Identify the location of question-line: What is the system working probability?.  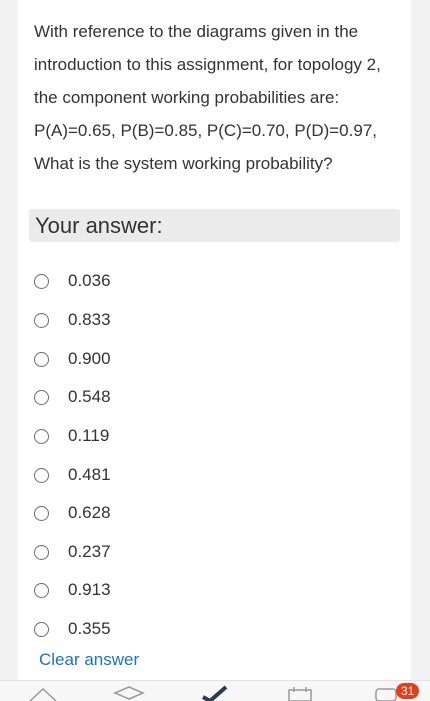
(183, 163).